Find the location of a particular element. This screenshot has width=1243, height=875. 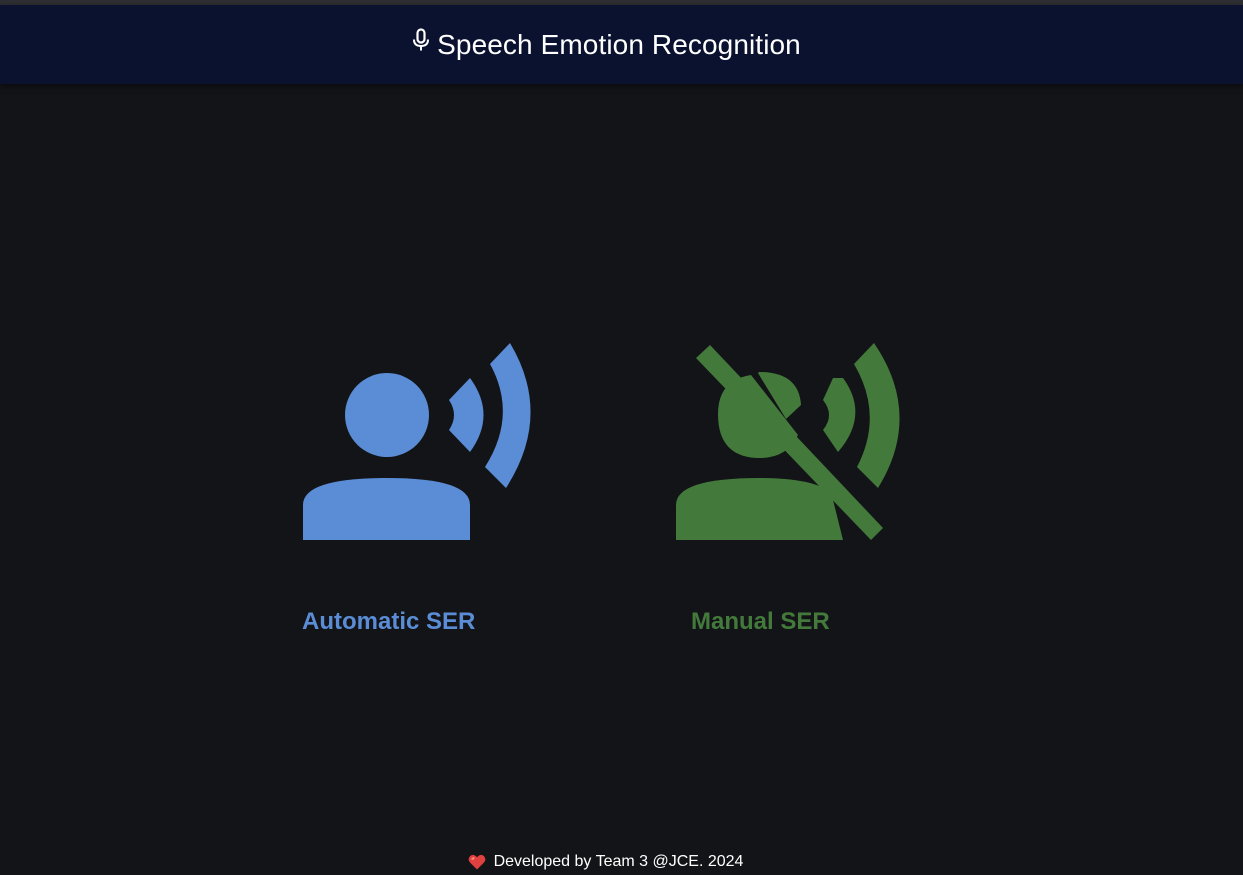

automatic-ser-label: Automatic SER is located at coordinates (388, 622).